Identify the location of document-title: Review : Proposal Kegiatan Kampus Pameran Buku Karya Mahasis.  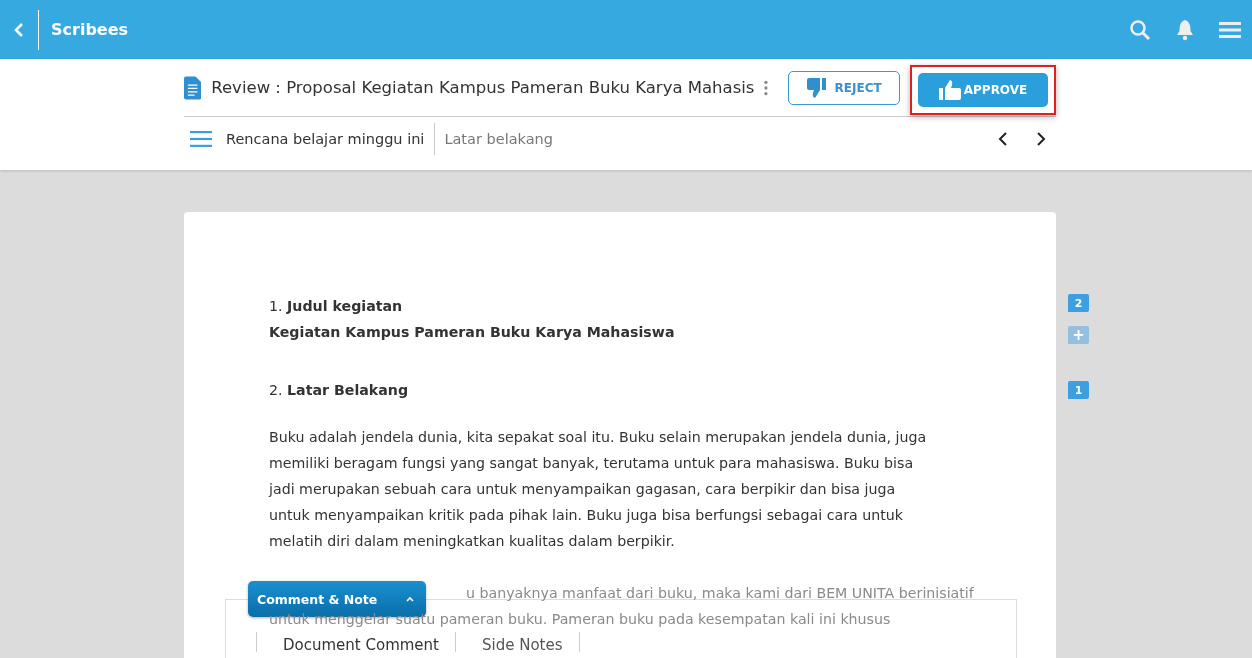
(483, 87).